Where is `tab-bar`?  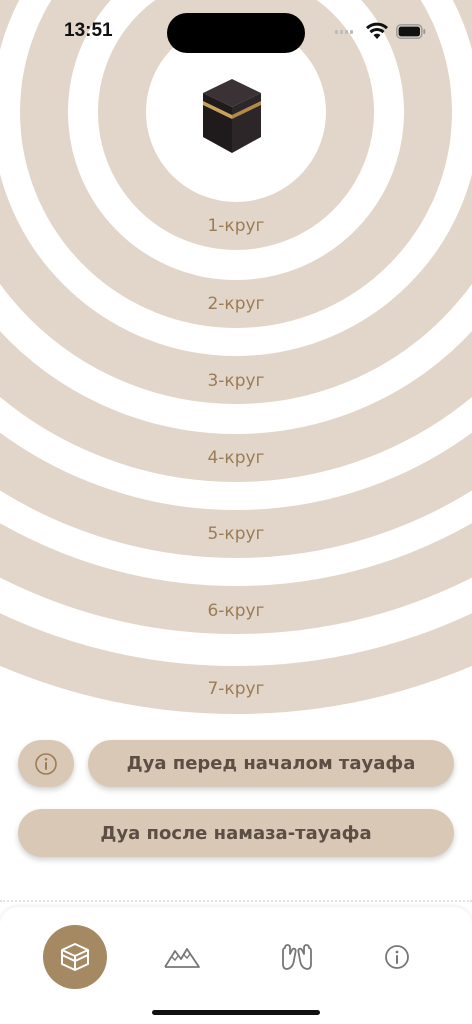
tab-bar is located at coordinates (236, 965).